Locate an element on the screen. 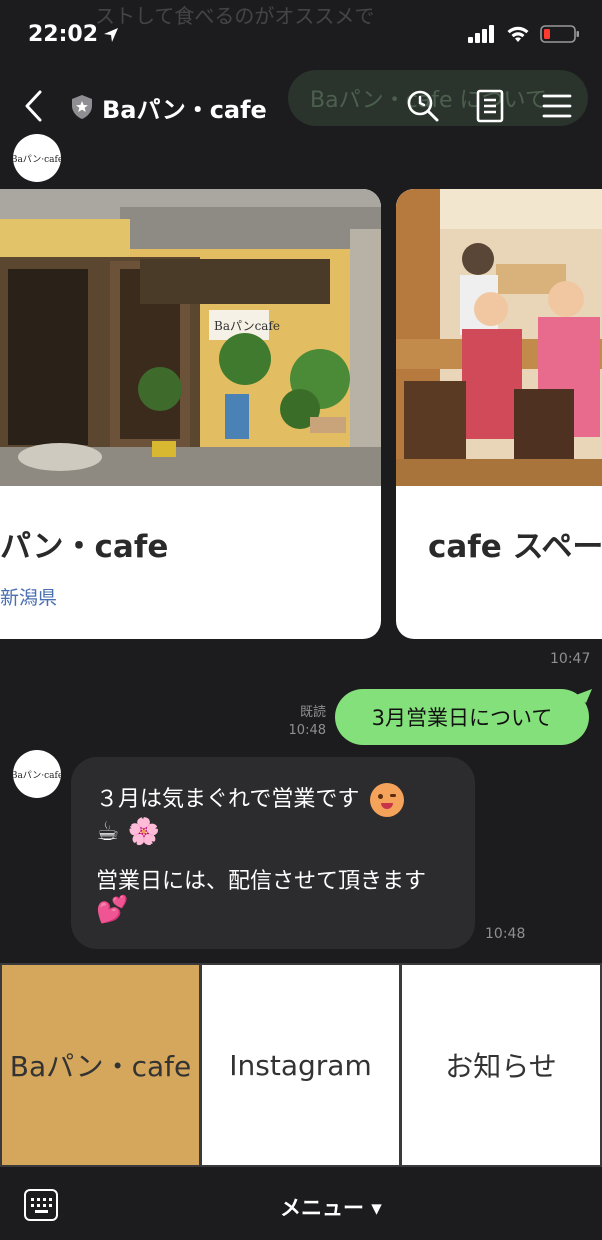  rich-menu-label: Instagram is located at coordinates (300, 1065).